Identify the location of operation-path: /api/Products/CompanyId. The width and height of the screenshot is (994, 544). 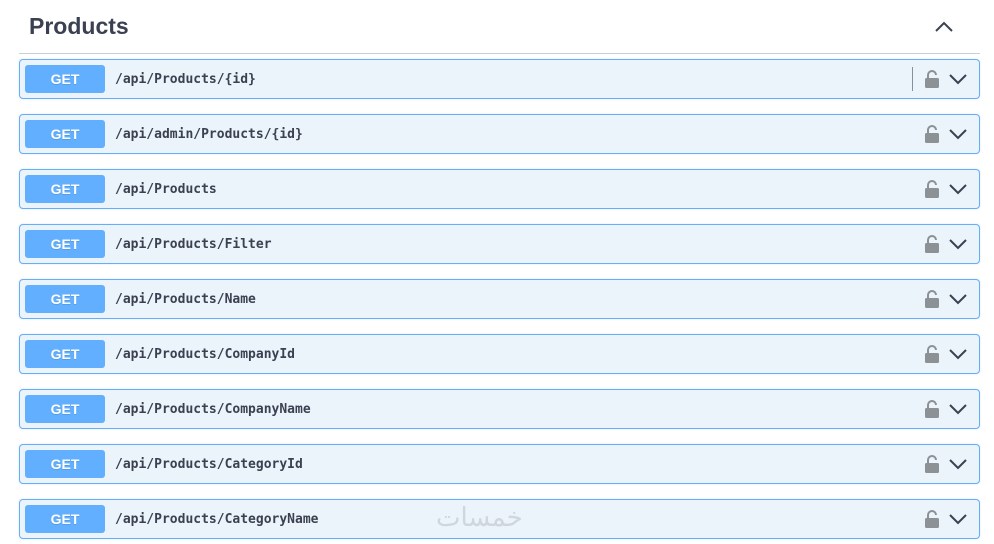
(205, 354).